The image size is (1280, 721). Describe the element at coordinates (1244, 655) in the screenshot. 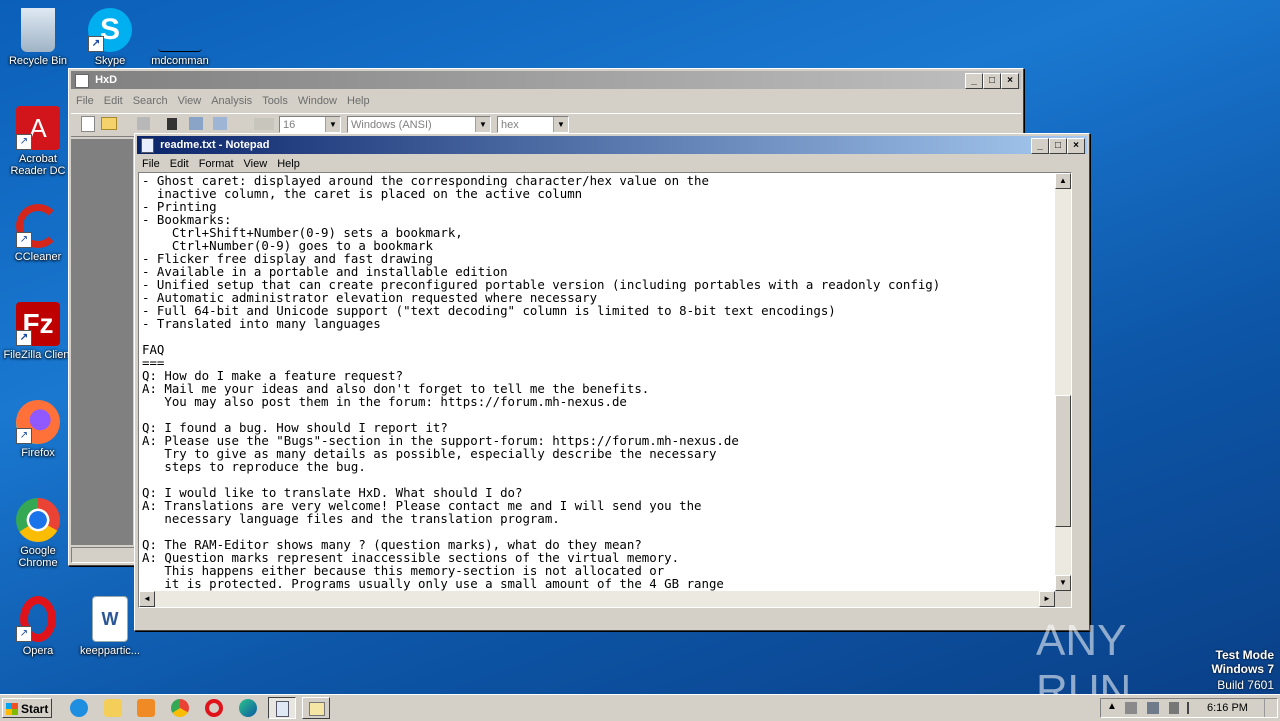

I see `test-mode-line1: Test Mode` at that location.